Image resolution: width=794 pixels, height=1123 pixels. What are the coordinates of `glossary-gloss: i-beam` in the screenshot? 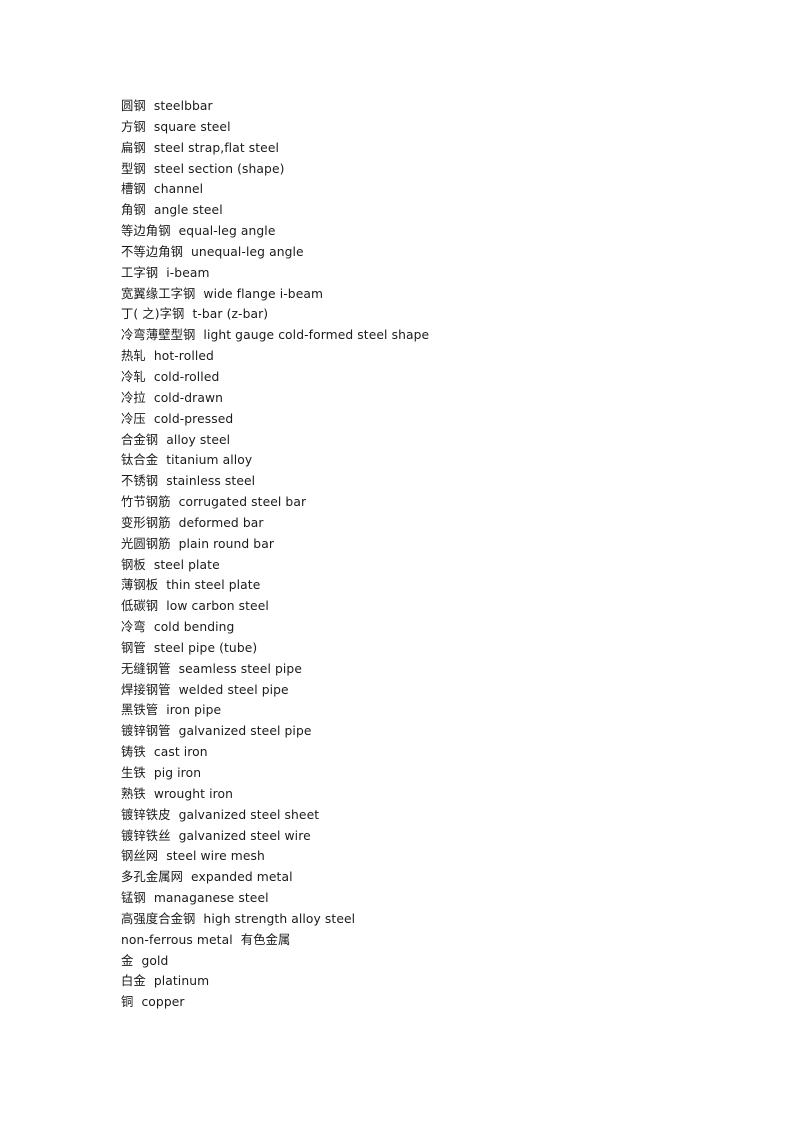 It's located at (188, 272).